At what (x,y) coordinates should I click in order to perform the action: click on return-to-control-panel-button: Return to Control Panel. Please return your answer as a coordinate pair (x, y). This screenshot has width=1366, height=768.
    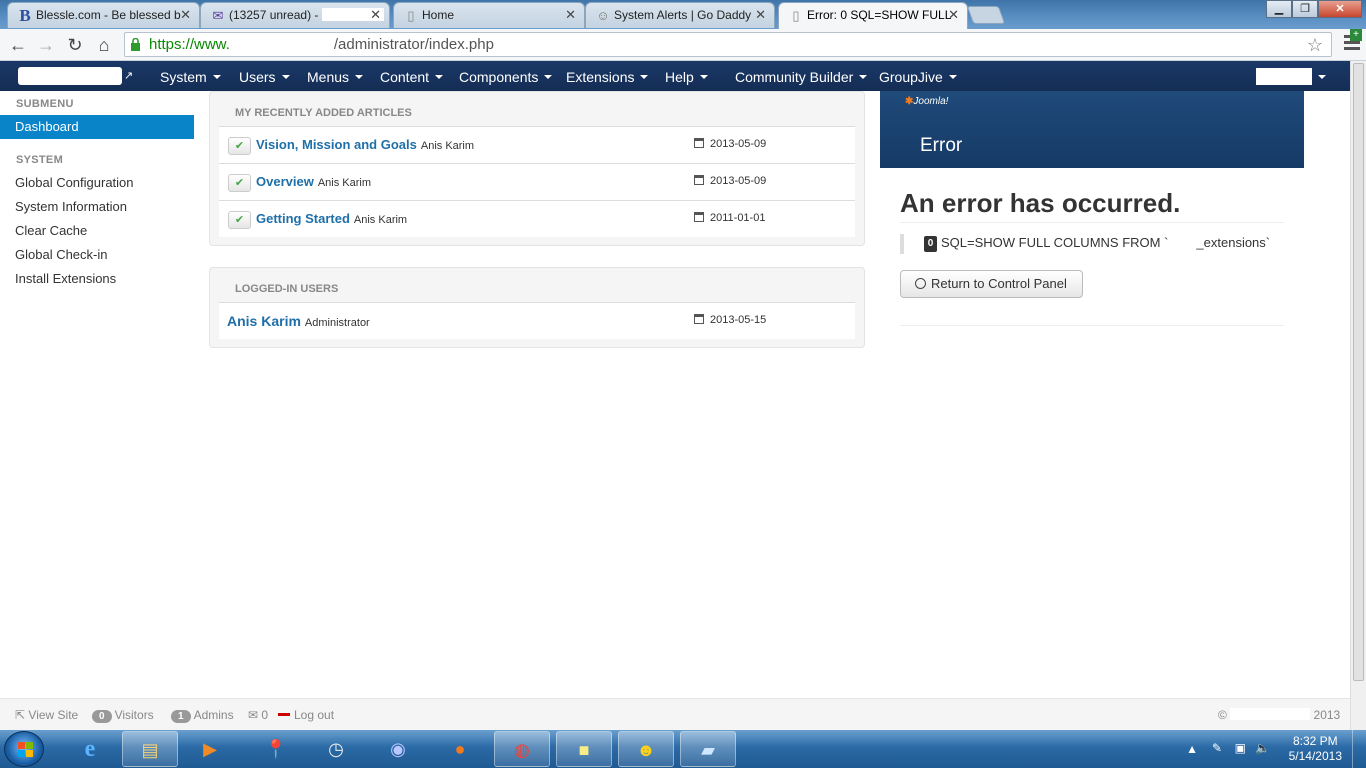
    Looking at the image, I should click on (991, 284).